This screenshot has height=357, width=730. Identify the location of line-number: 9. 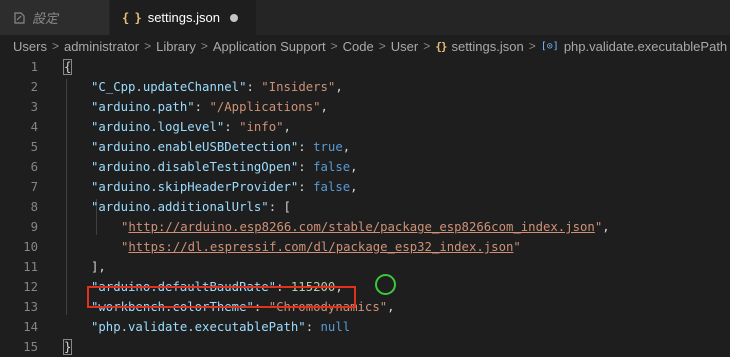
(34, 227).